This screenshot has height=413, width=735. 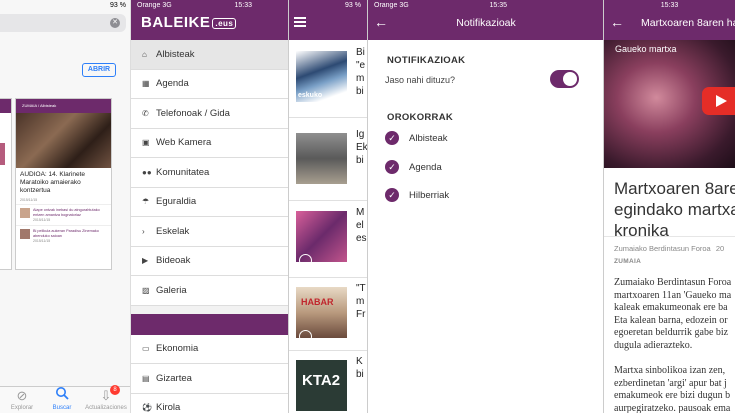 I want to click on paragraph-line: aurpegiratzeko. pausoak ema, so click(x=672, y=407).